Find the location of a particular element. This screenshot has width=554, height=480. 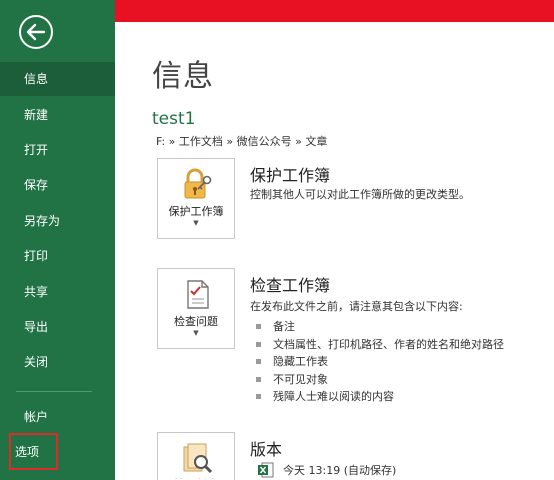

check-issues-button: 检查问题 ▼ is located at coordinates (196, 308).